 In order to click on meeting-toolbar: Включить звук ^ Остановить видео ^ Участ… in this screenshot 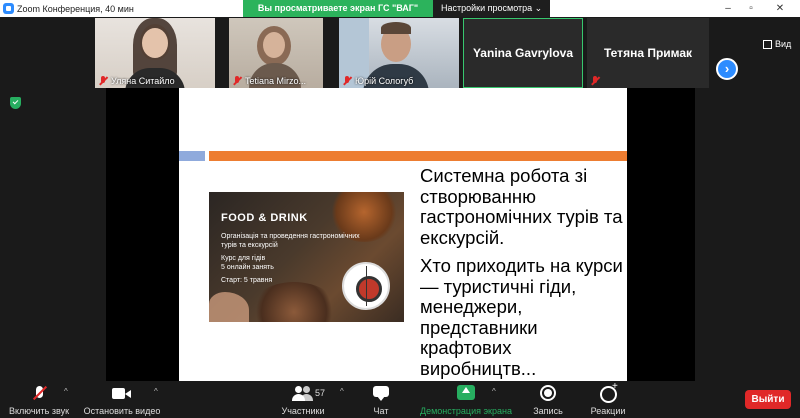, I will do `click(400, 399)`.